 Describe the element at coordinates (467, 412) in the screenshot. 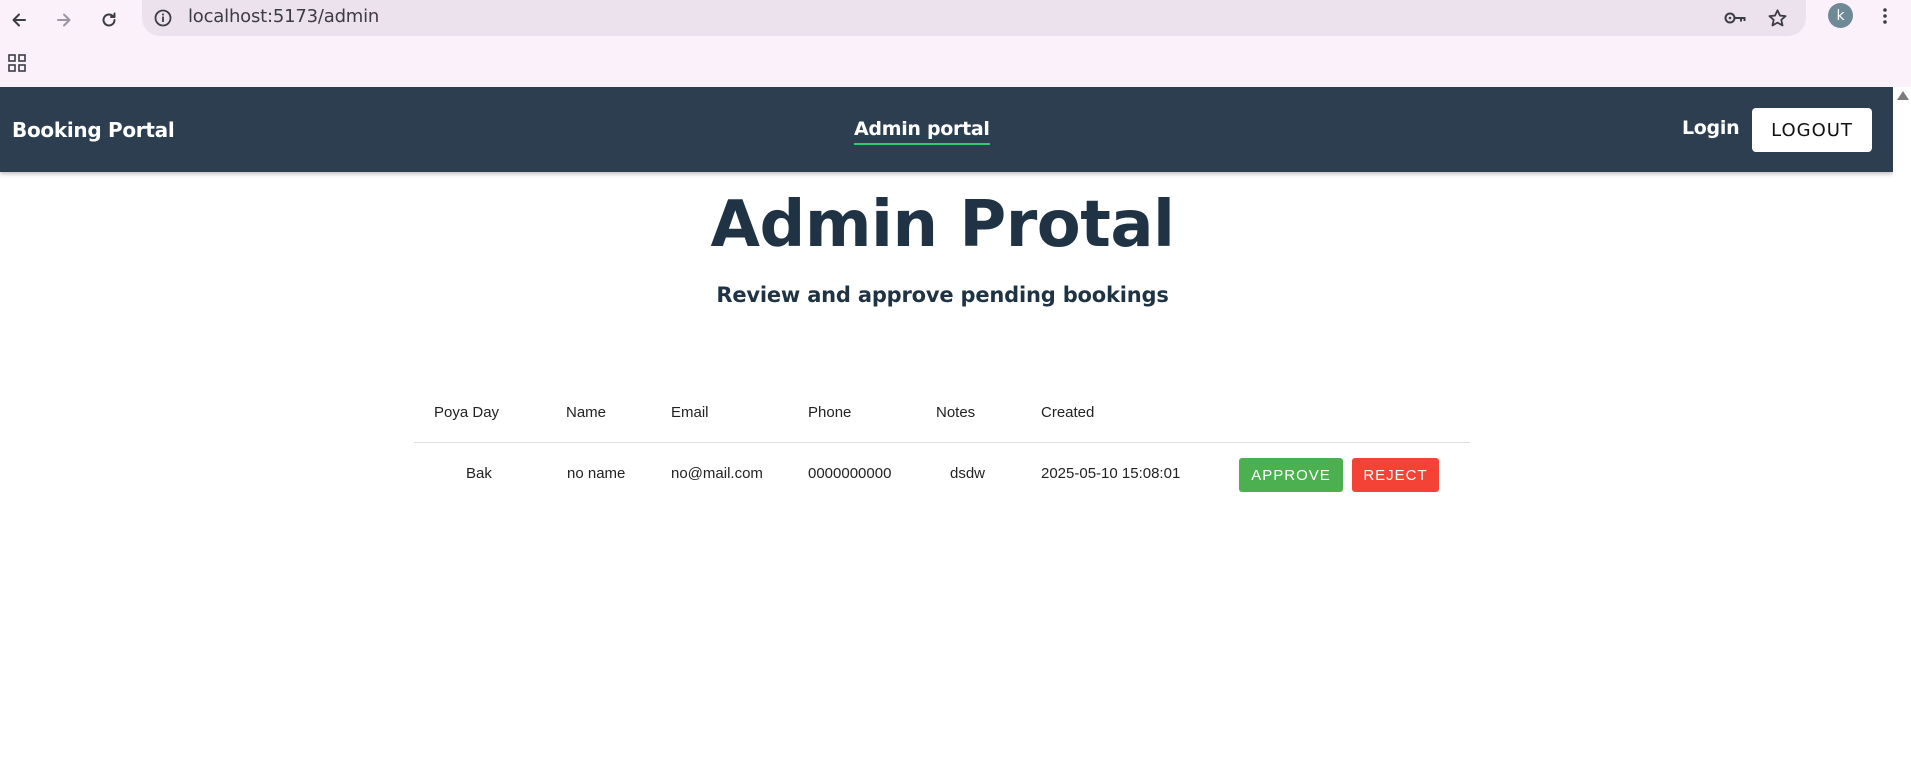

I see `header-poya-day: Poya Day` at that location.